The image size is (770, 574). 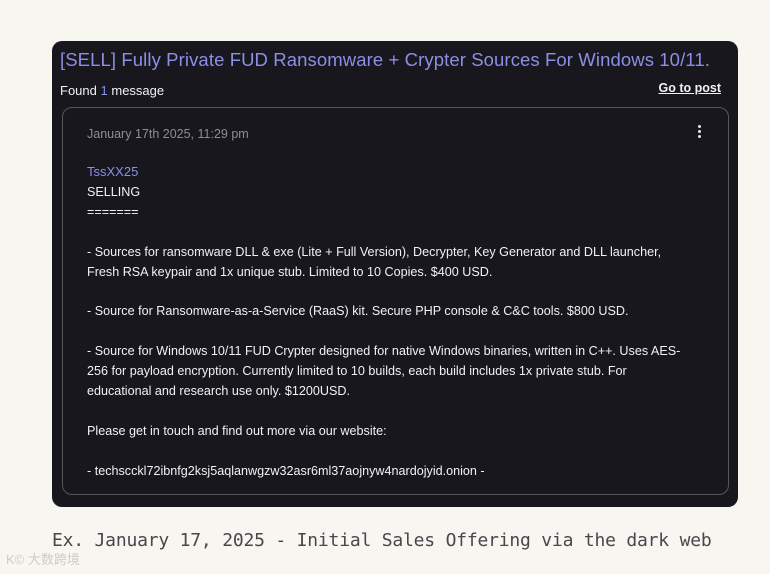 I want to click on message-line: =======, so click(x=113, y=211).